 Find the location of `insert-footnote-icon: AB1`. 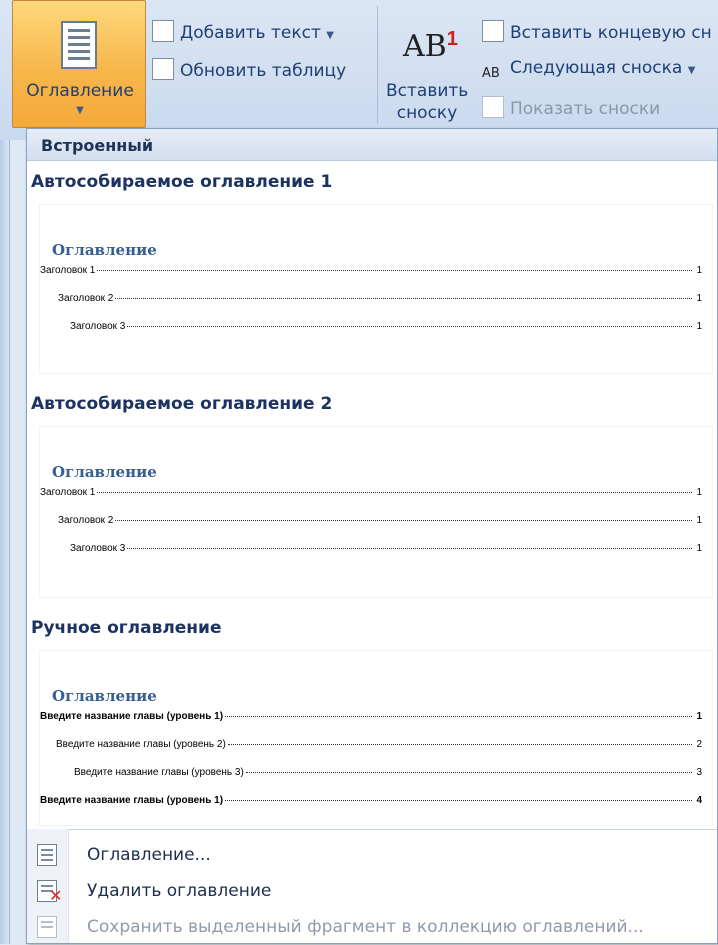

insert-footnote-icon: AB1 is located at coordinates (430, 46).